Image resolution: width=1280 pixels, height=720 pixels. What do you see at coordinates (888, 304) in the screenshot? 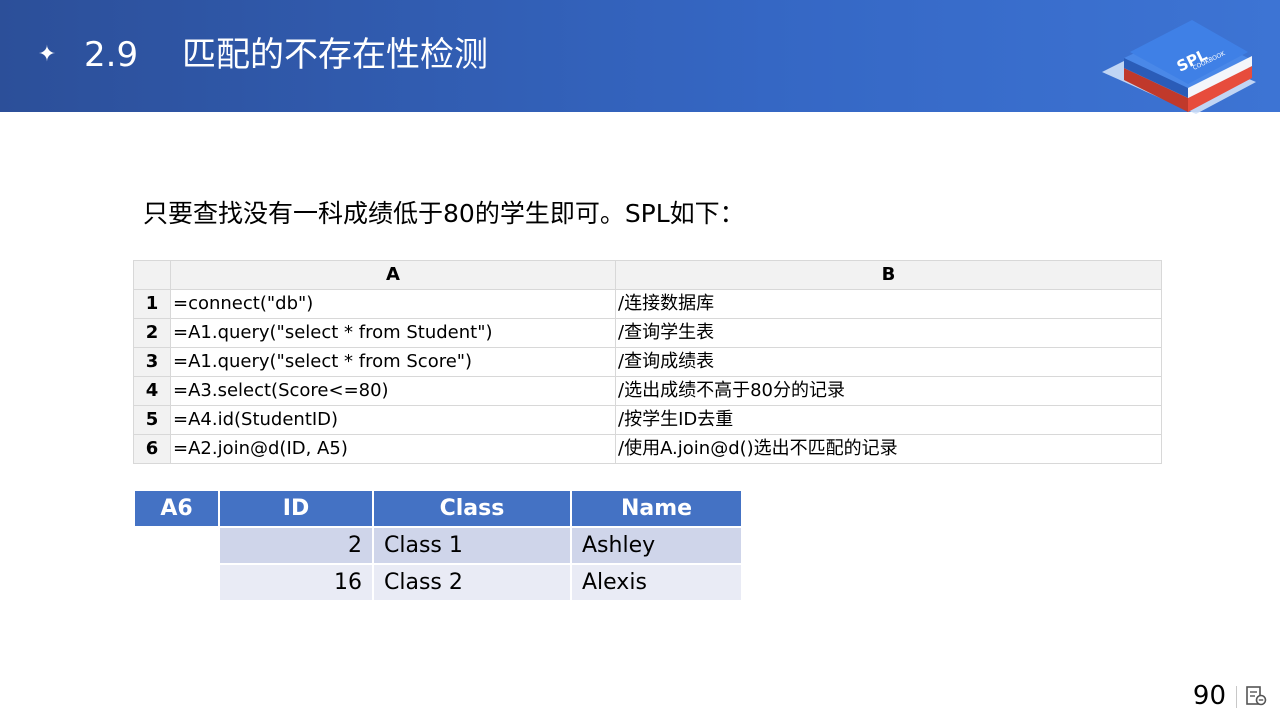
I see `code-cell-b1: /连接数据库` at bounding box center [888, 304].